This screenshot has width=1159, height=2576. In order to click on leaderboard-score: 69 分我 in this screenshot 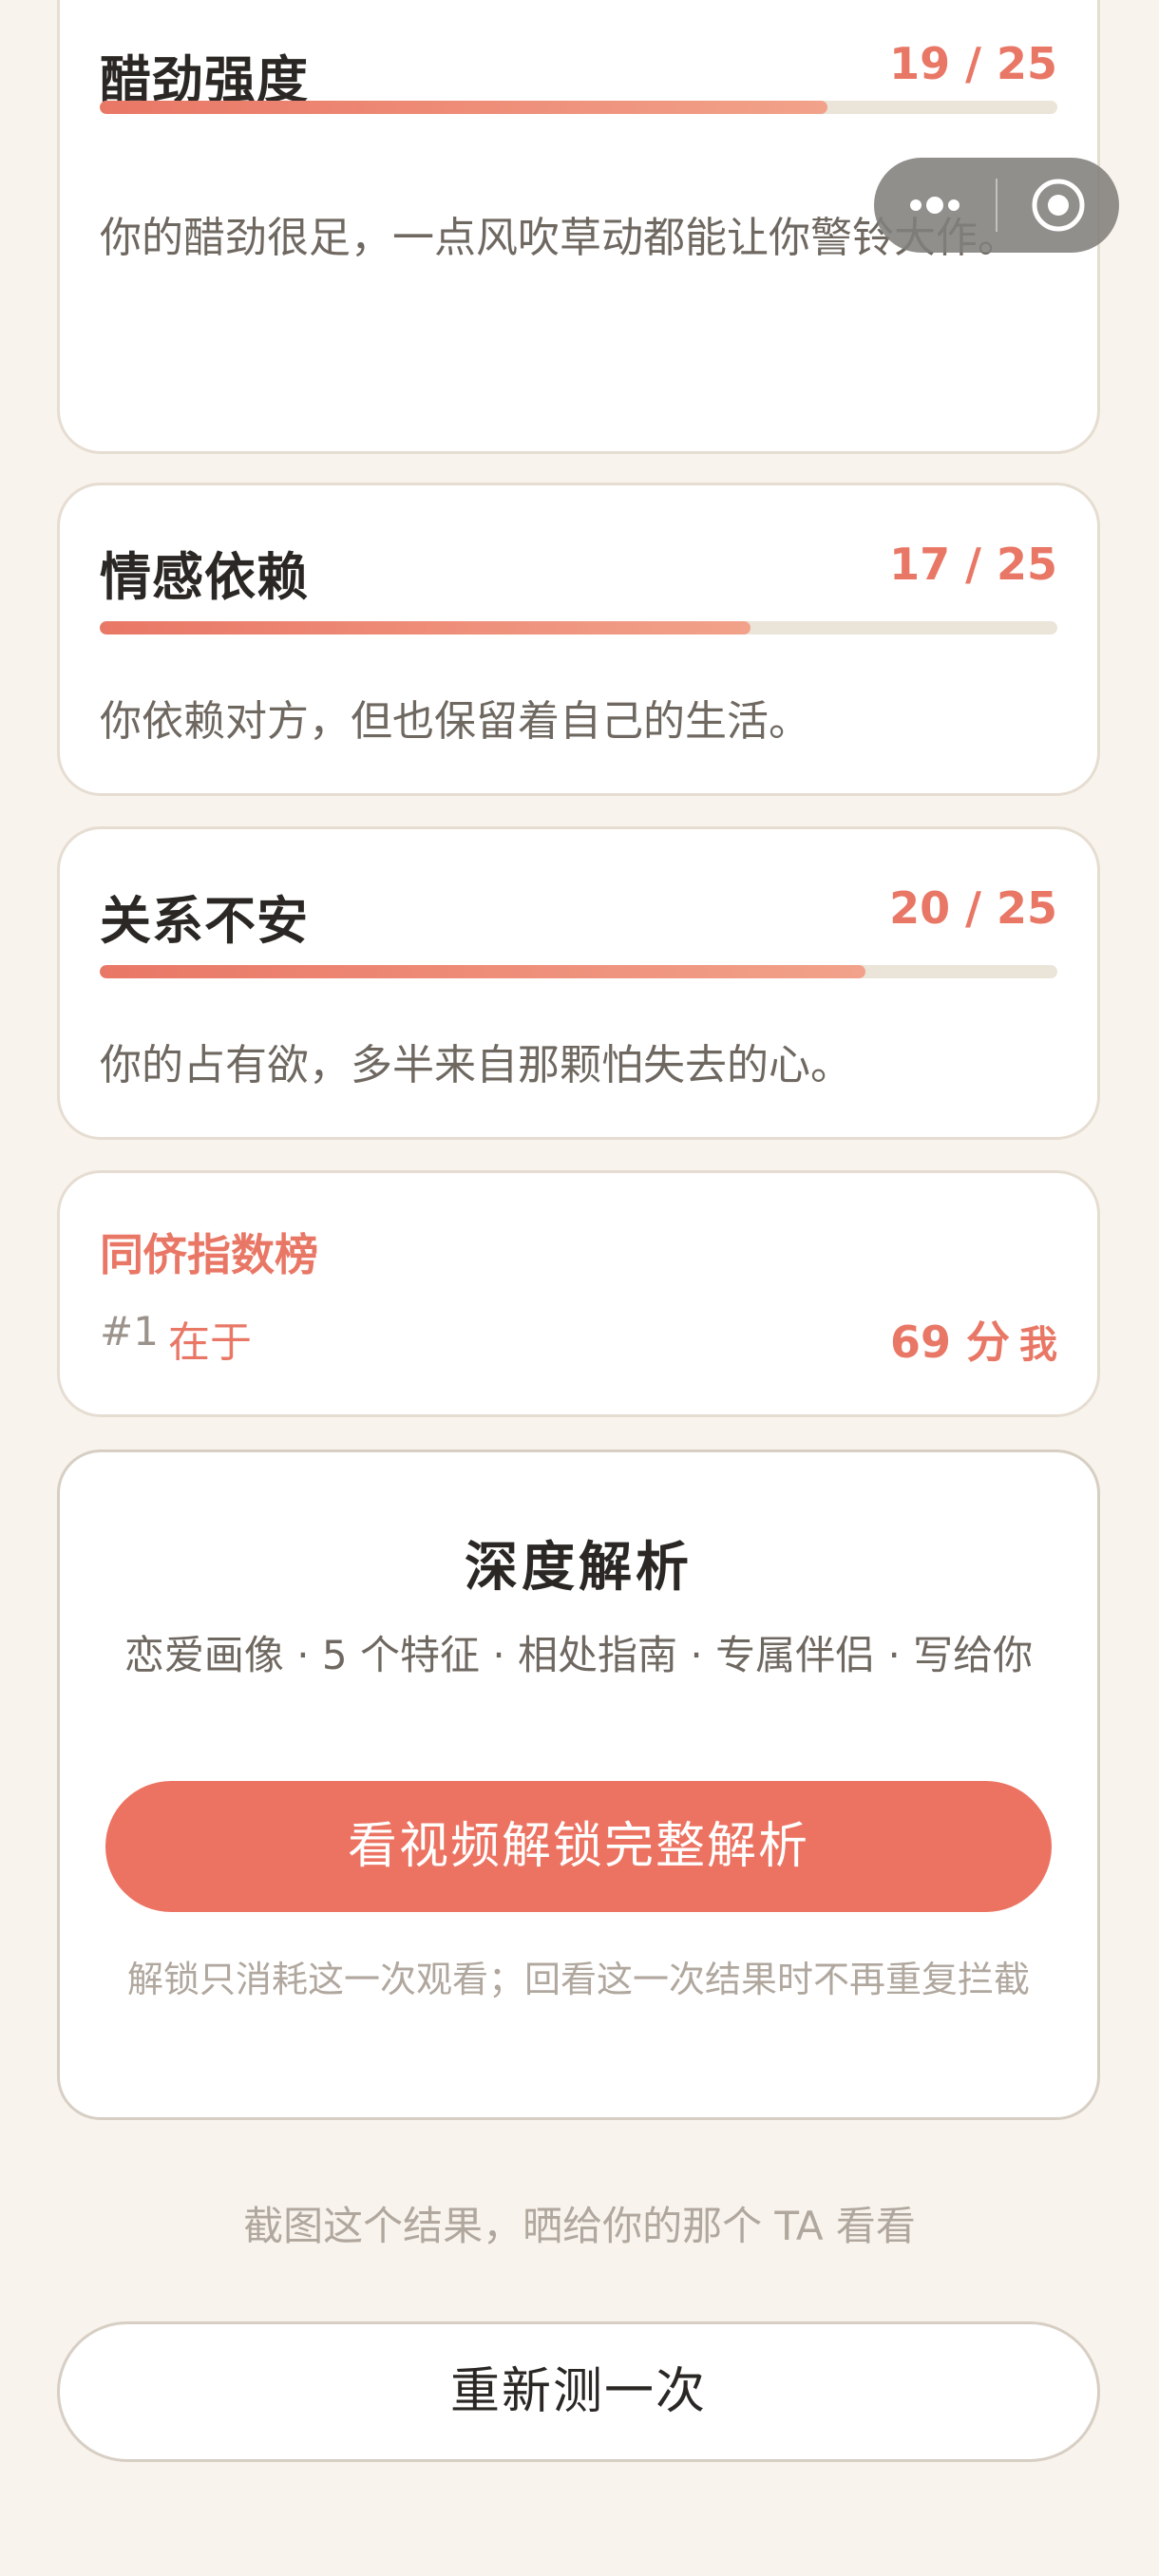, I will do `click(973, 1339)`.